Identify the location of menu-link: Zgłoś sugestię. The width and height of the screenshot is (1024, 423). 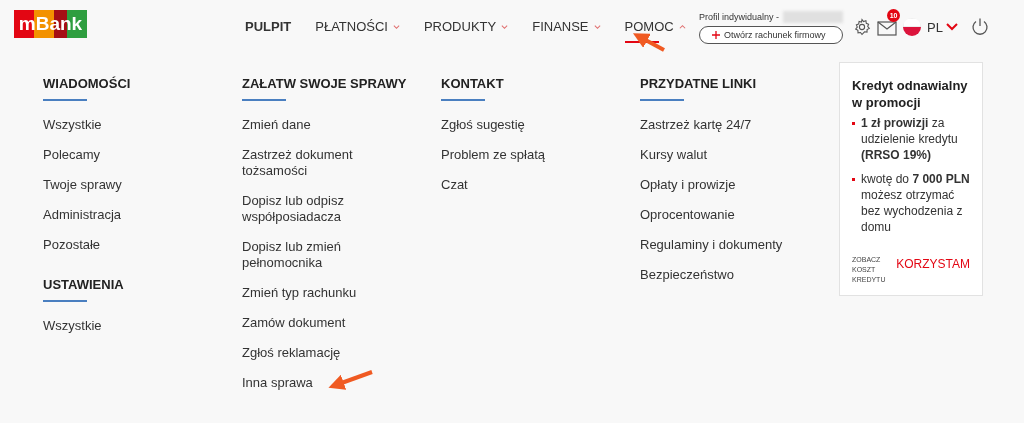
(493, 125).